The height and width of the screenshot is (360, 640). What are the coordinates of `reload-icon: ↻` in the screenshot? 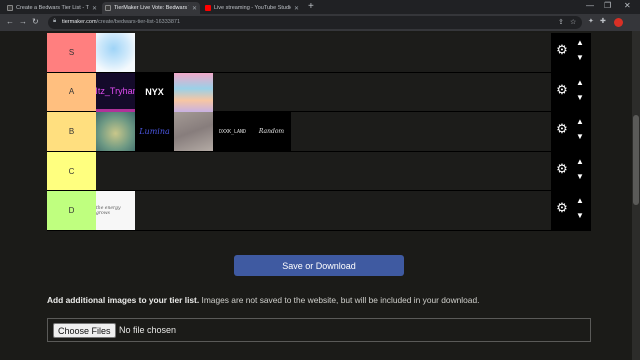 It's located at (35, 21).